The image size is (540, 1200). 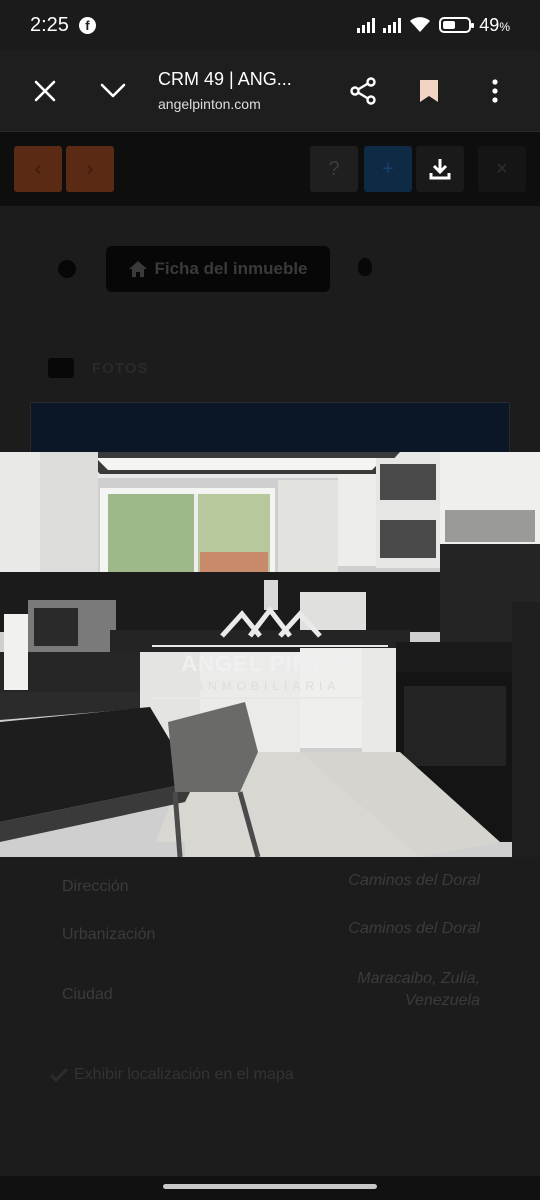 I want to click on collapse-button, so click(x=113, y=91).